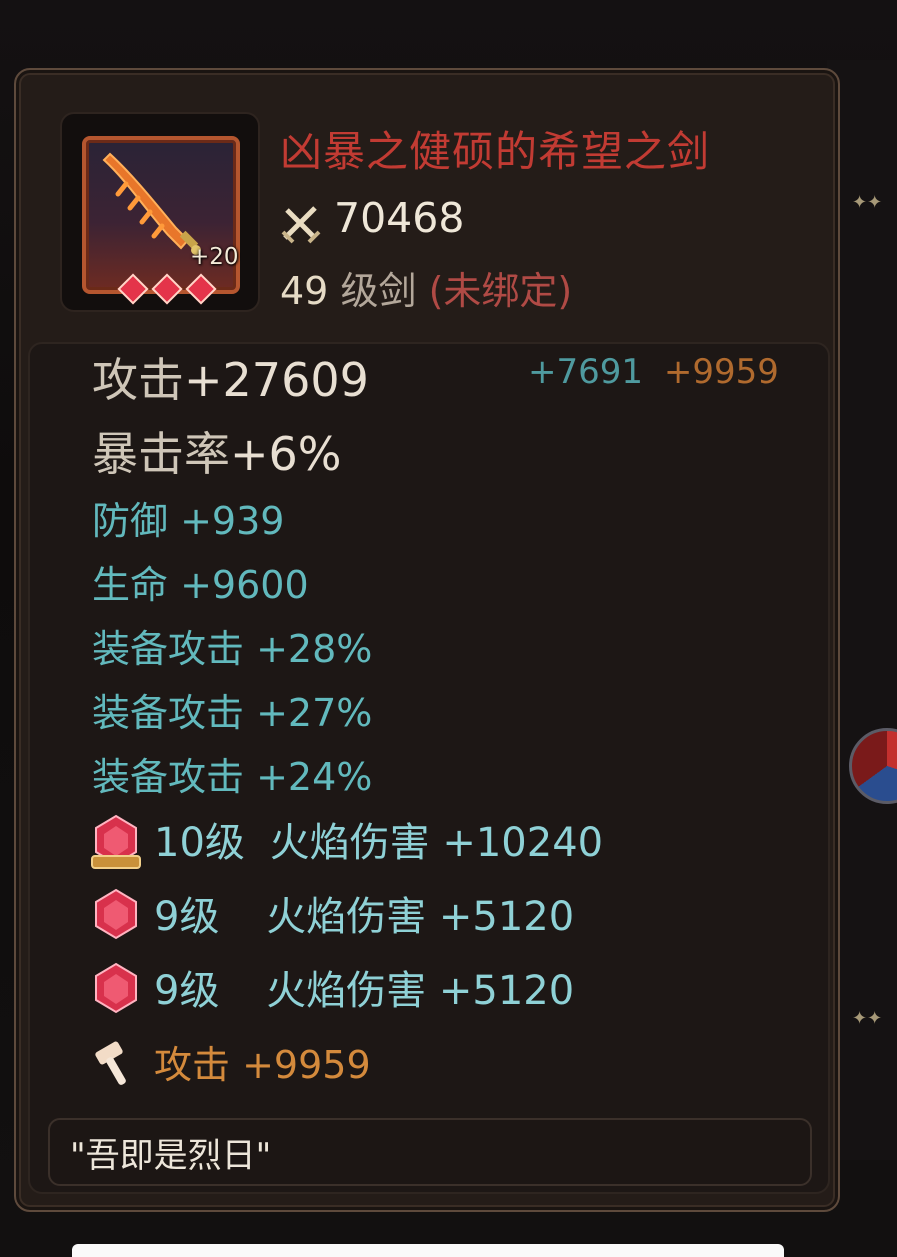 This screenshot has height=1257, width=897. What do you see at coordinates (188, 521) in the screenshot?
I see `sub-stat-defense: 防御 +939` at bounding box center [188, 521].